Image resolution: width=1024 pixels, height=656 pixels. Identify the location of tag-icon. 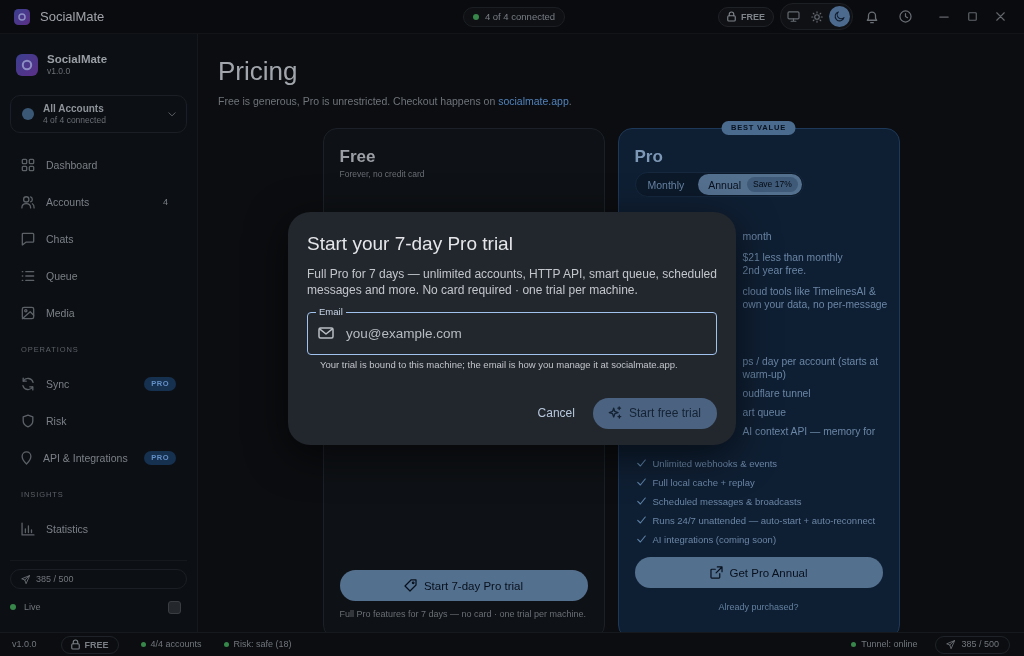
(410, 585).